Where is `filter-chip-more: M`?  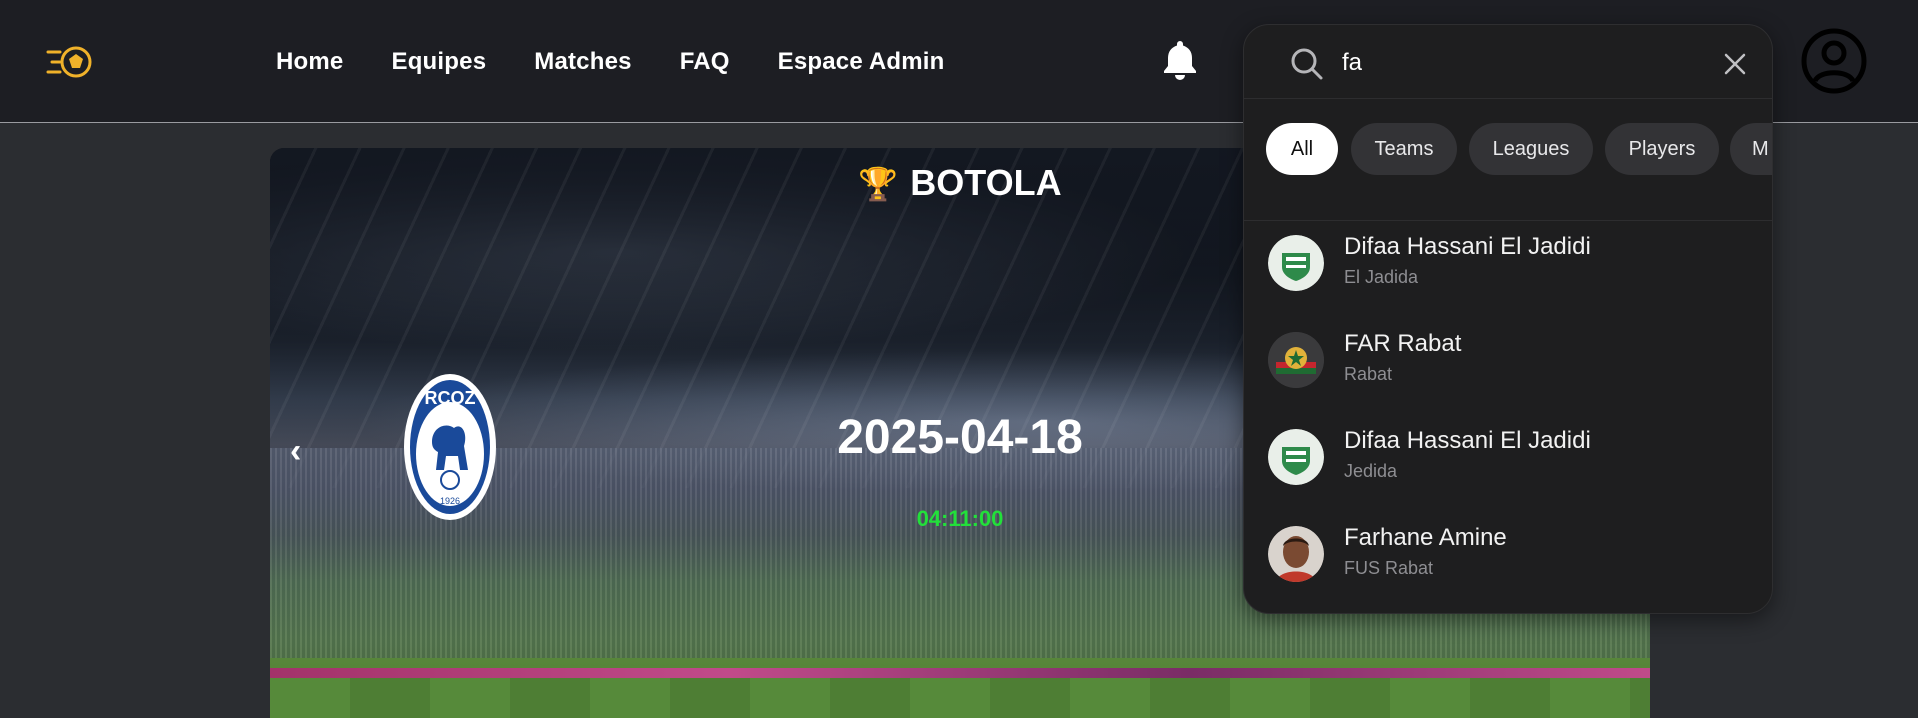
filter-chip-more: M is located at coordinates (1751, 149).